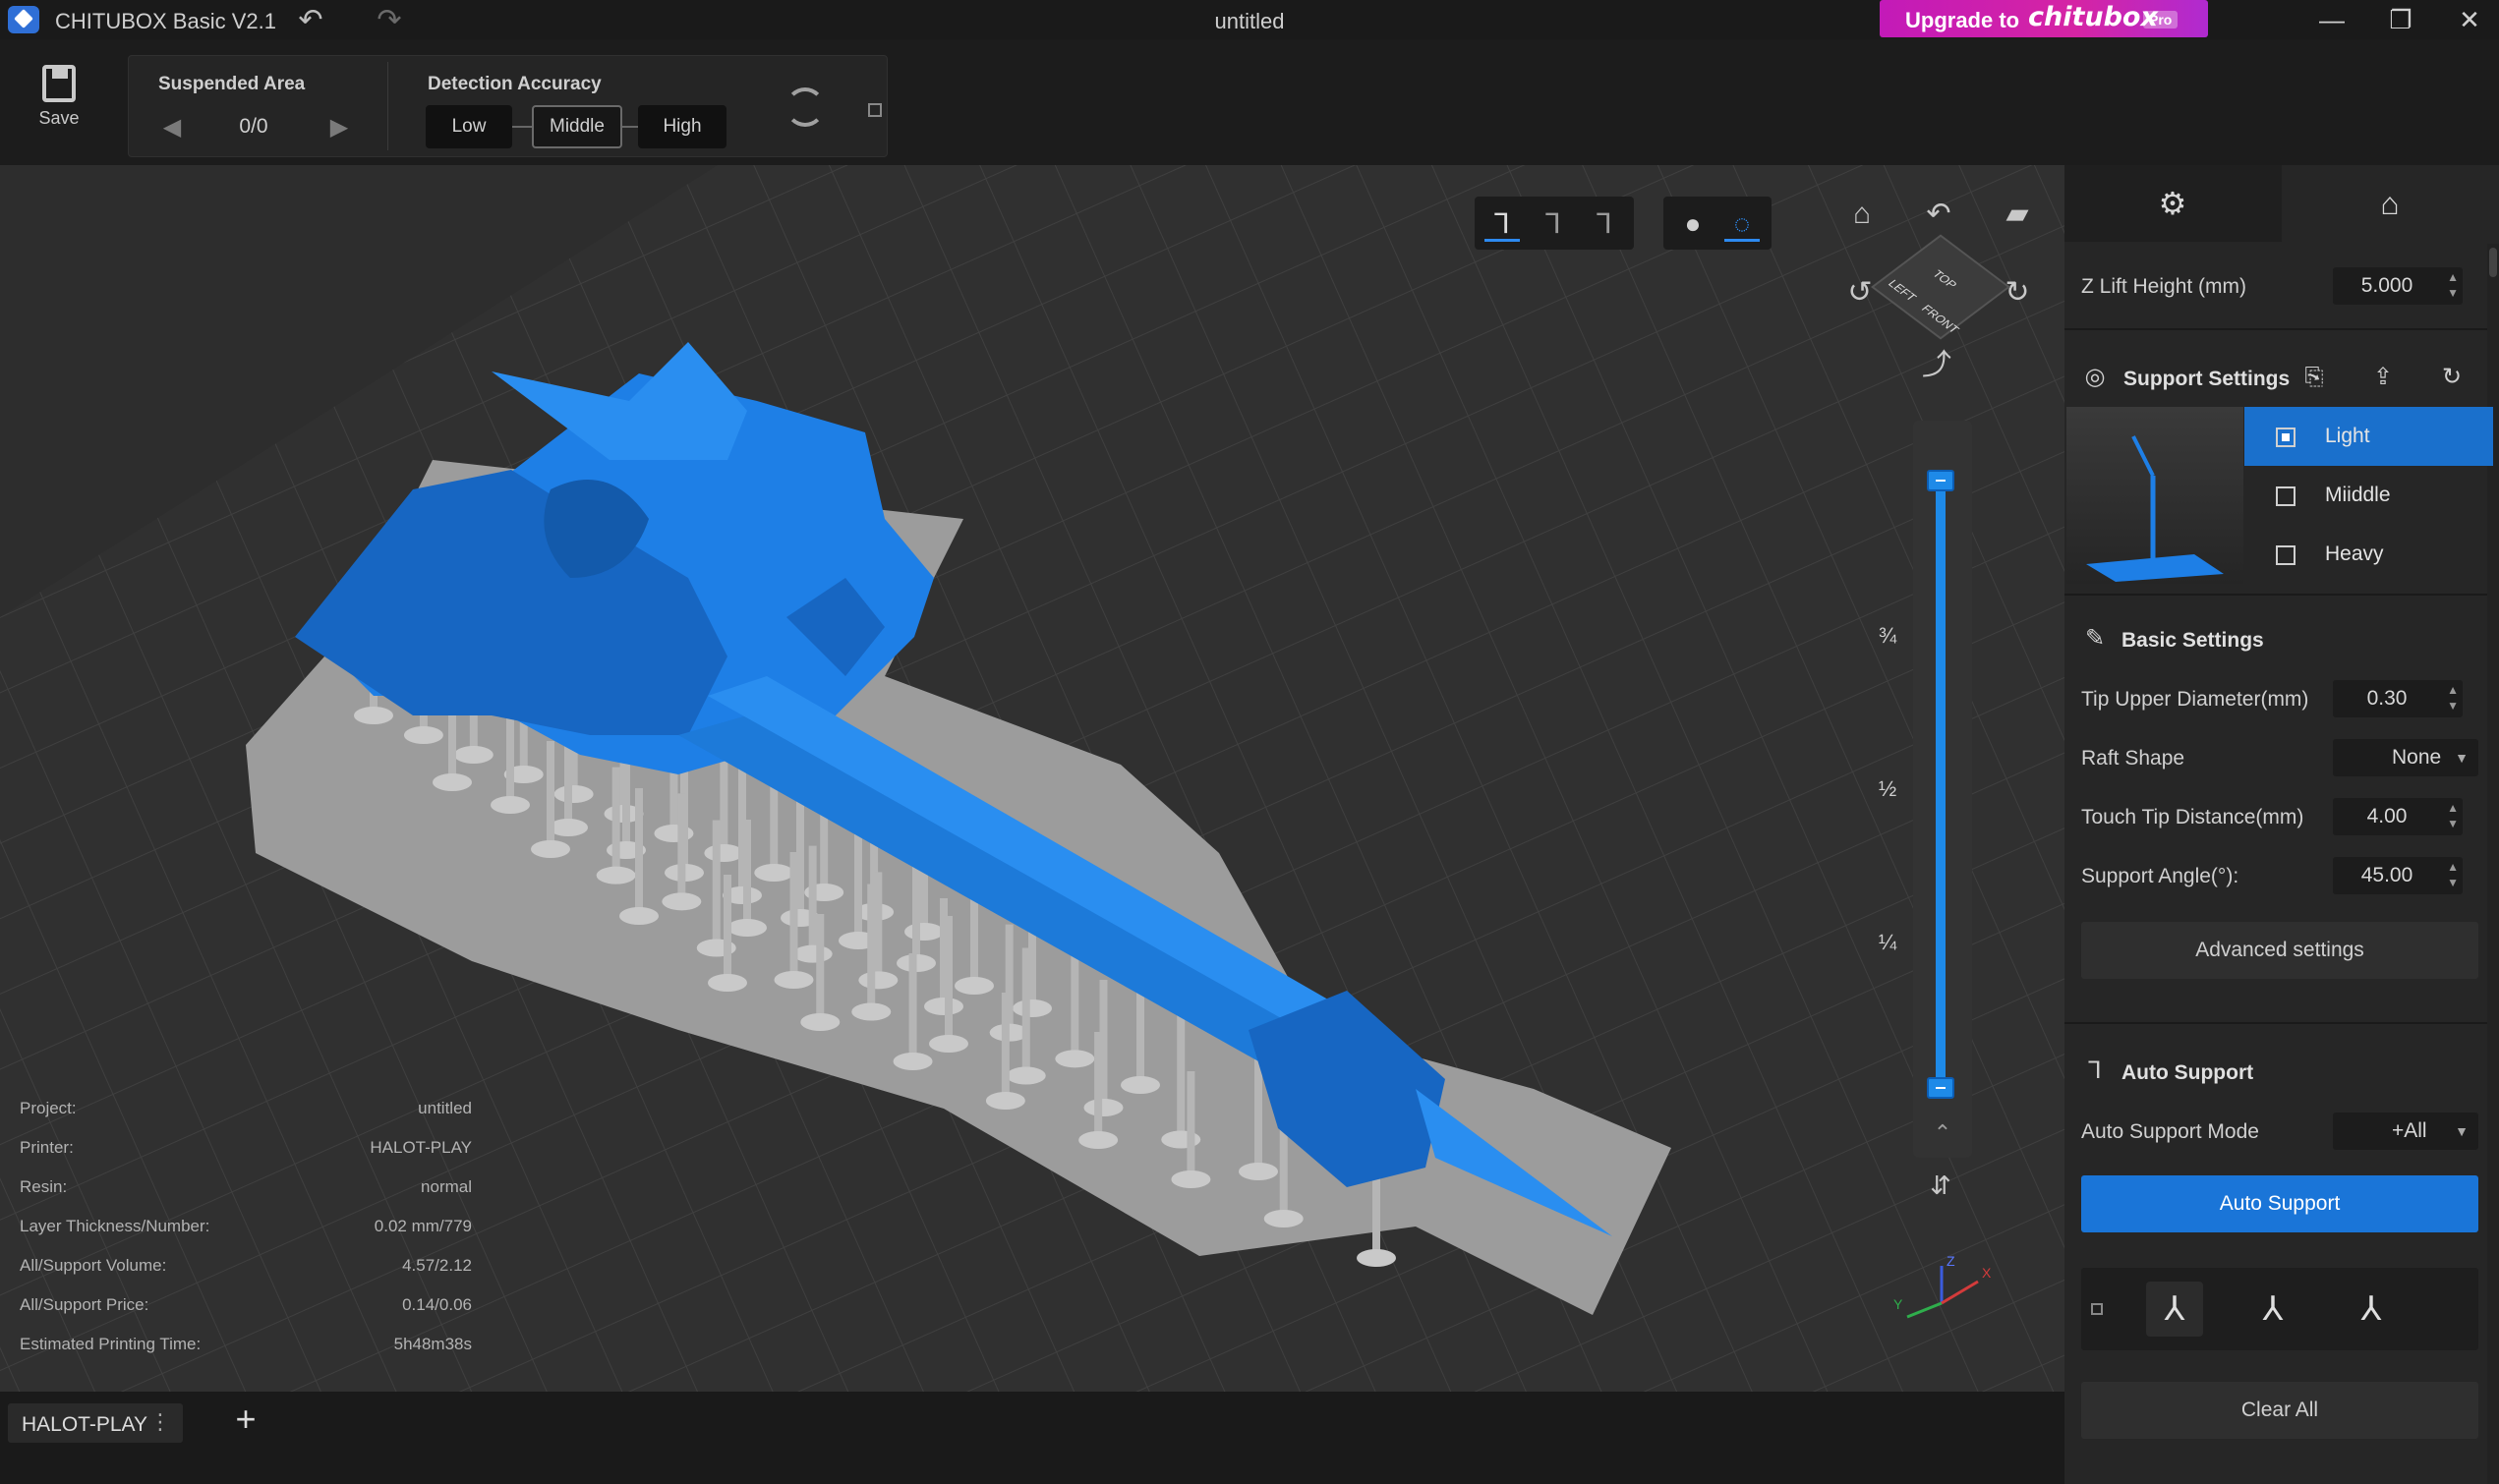  Describe the element at coordinates (2192, 817) in the screenshot. I see `touch-tip-label: Touch Tip Distance(mm)` at that location.